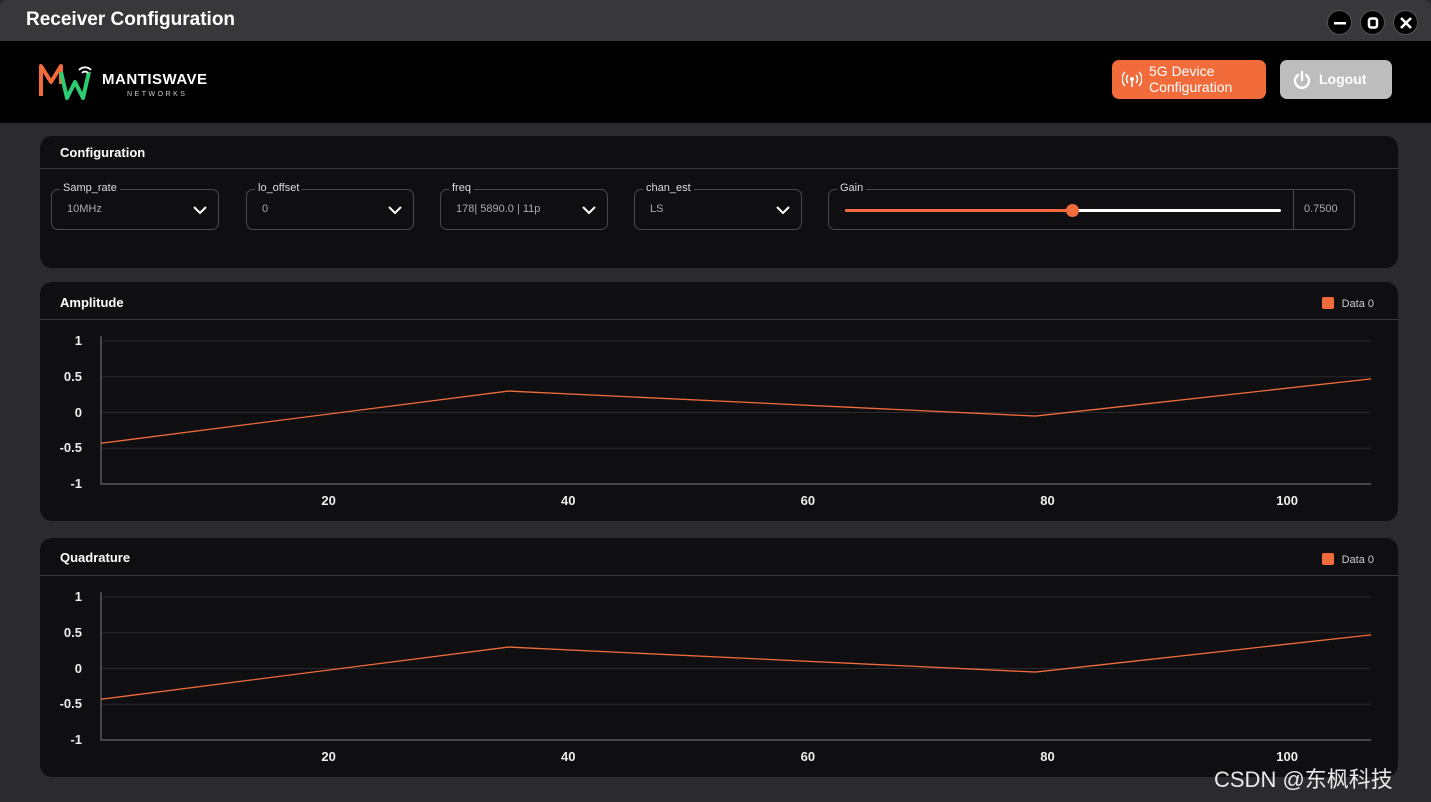 This screenshot has height=802, width=1431. What do you see at coordinates (719, 152) in the screenshot?
I see `configuration-header: Configuration` at bounding box center [719, 152].